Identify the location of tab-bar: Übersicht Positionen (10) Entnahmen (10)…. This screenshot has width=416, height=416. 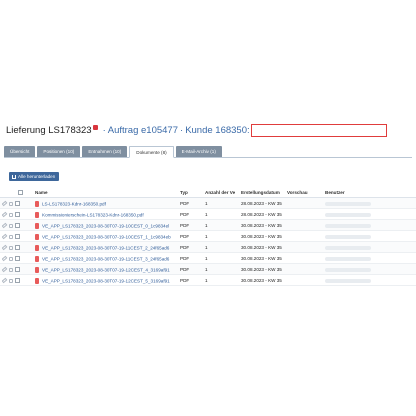
(208, 152).